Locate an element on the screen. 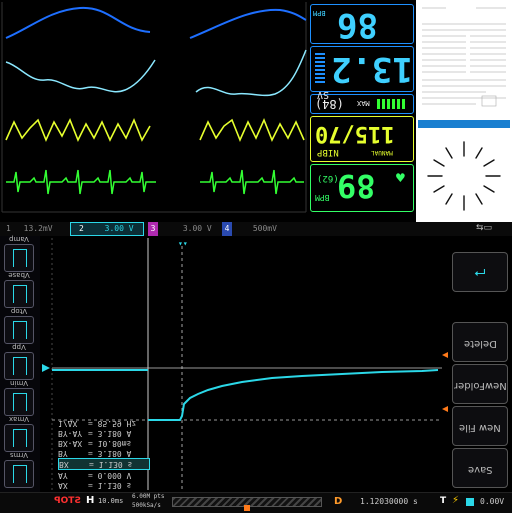 The image size is (512, 513). file-button-label: Delete is located at coordinates (480, 343).